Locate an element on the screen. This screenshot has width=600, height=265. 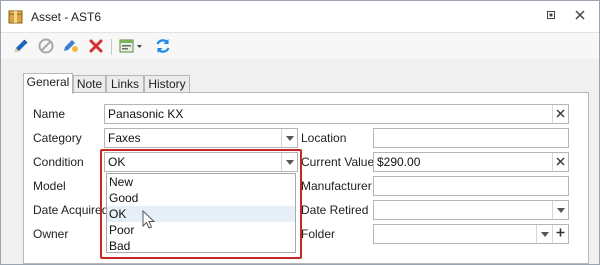
category-field: Faxes is located at coordinates (201, 138).